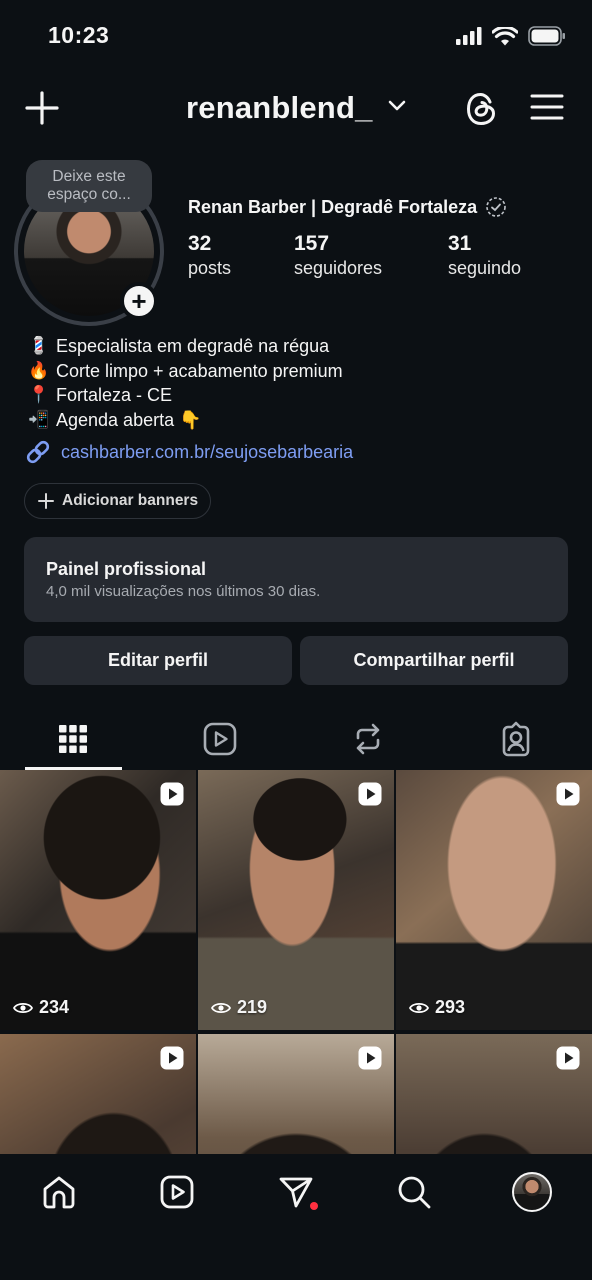 This screenshot has height=1280, width=592. Describe the element at coordinates (546, 36) in the screenshot. I see `battery-icon` at that location.